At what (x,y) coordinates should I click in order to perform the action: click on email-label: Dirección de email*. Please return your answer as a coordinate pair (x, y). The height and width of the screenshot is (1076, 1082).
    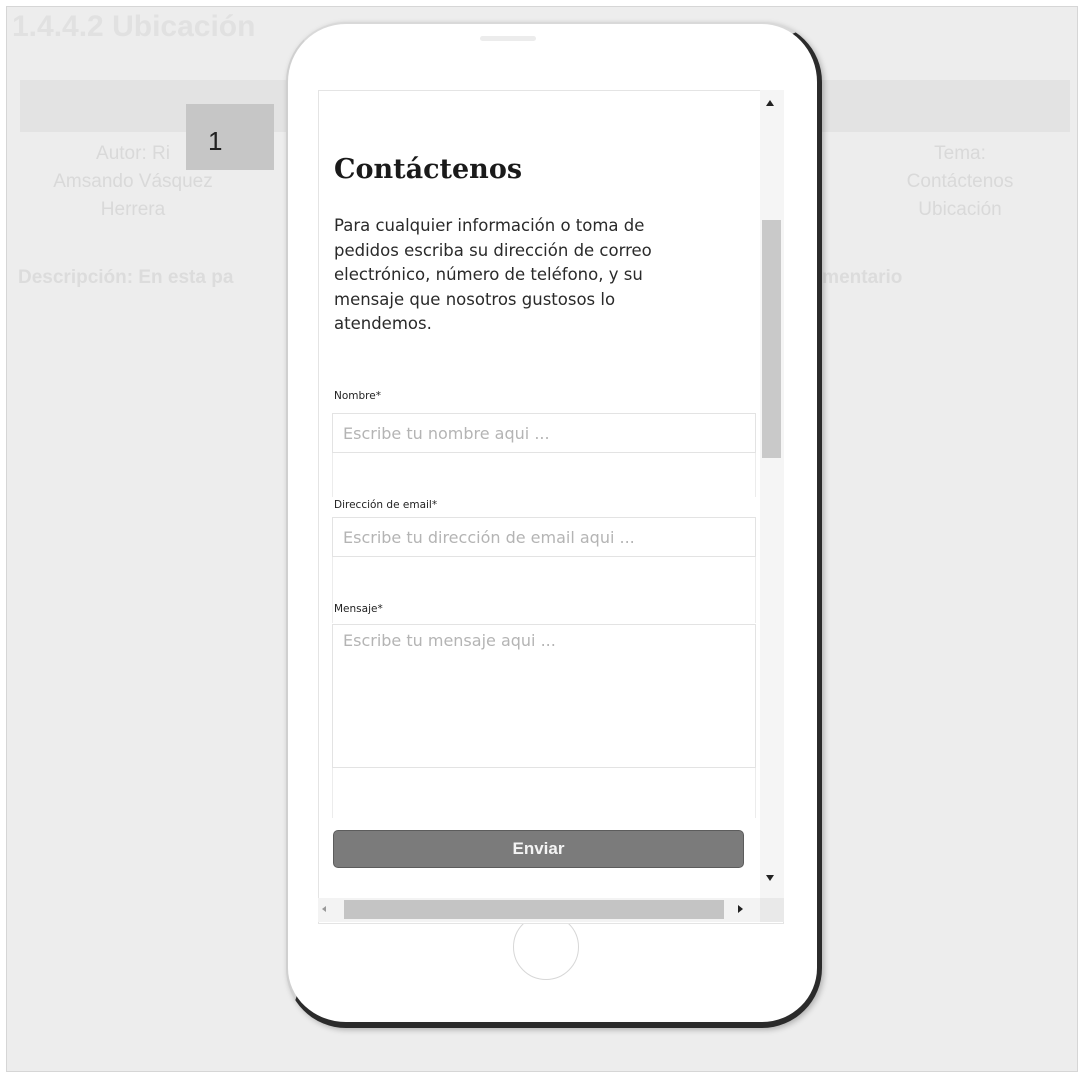
    Looking at the image, I should click on (386, 505).